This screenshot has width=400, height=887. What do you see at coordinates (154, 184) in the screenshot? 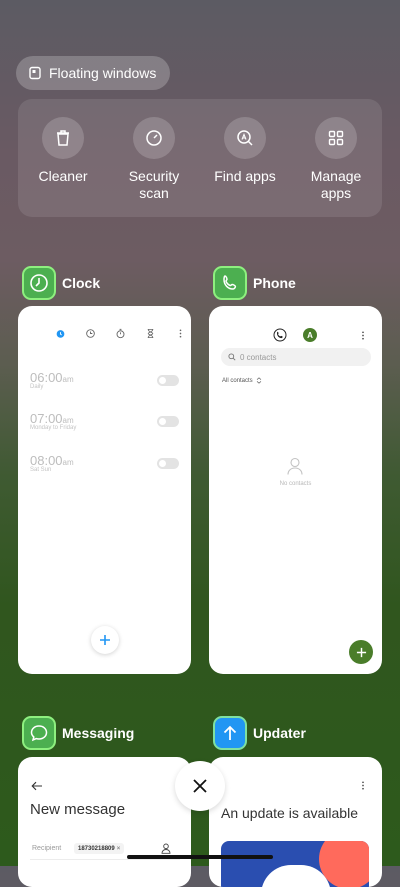
I see `security-scan-label: Security scan` at bounding box center [154, 184].